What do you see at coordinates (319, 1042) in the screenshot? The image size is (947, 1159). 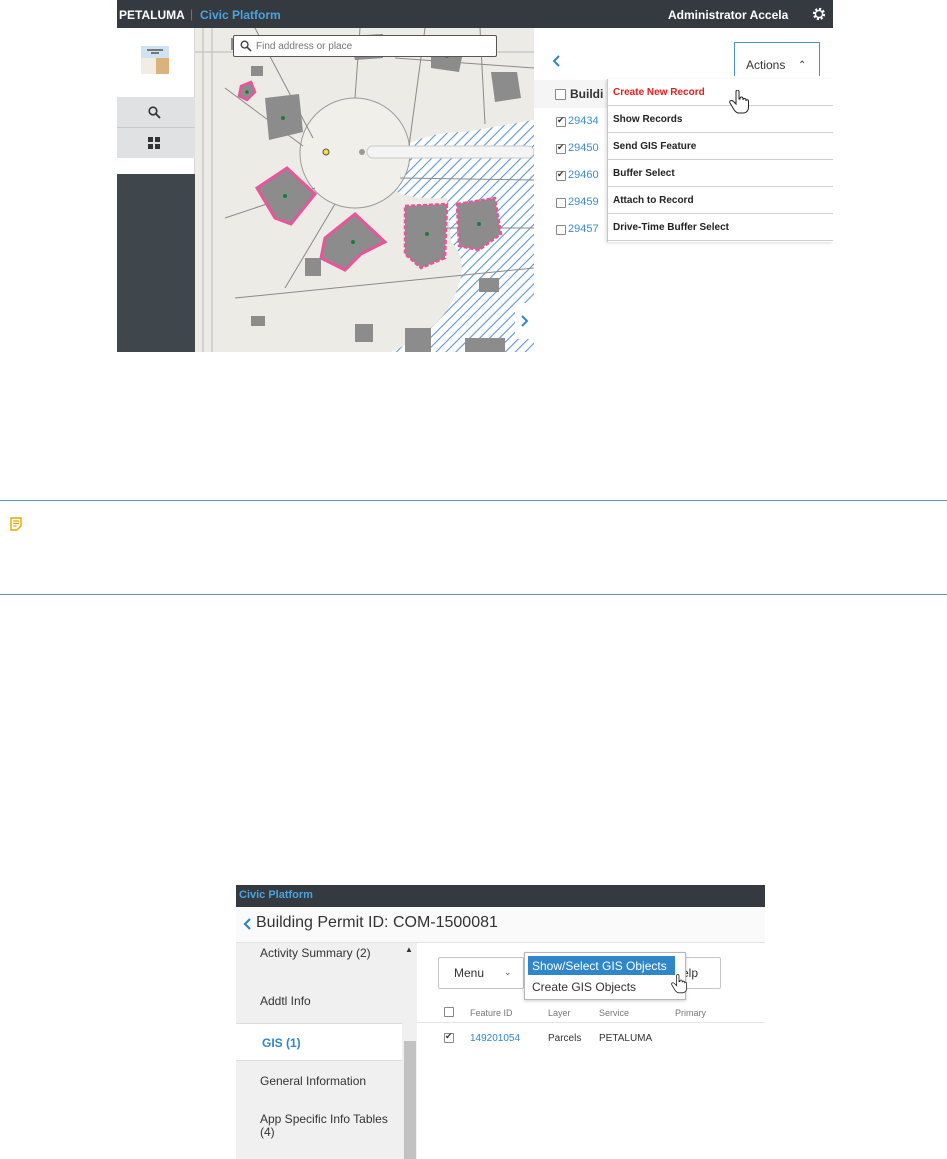 I see `sidebar-item-gis: GIS (1)` at bounding box center [319, 1042].